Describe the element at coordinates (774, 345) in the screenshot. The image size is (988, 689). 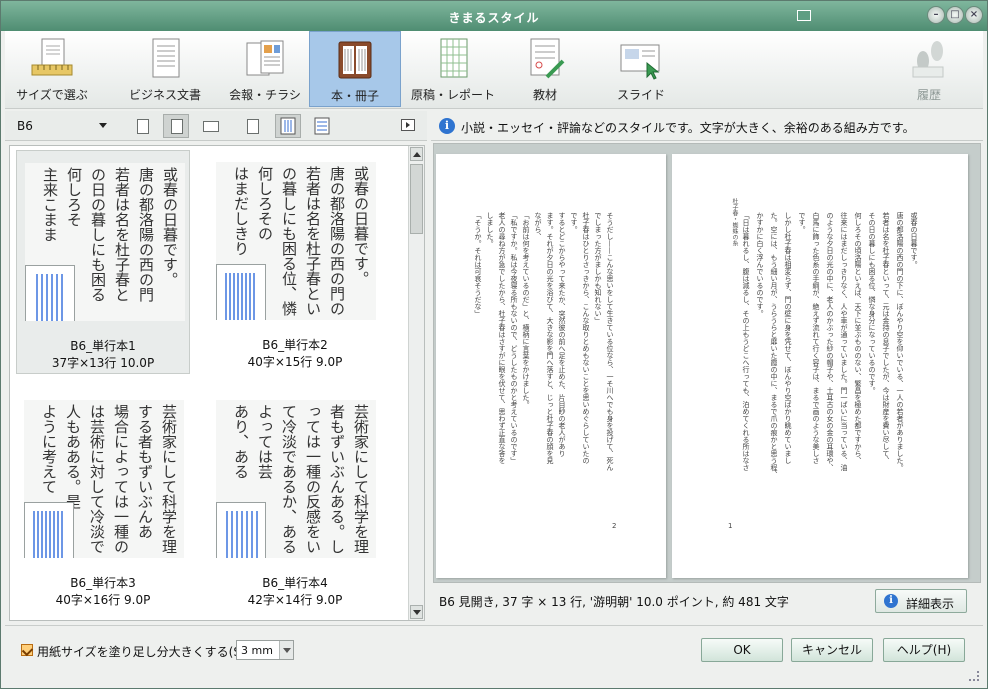
I see `preview-text-line: た。空には、もう細い月が、うらうらと靡いた霞の中に、まるで爪の痕かと思う程、` at that location.